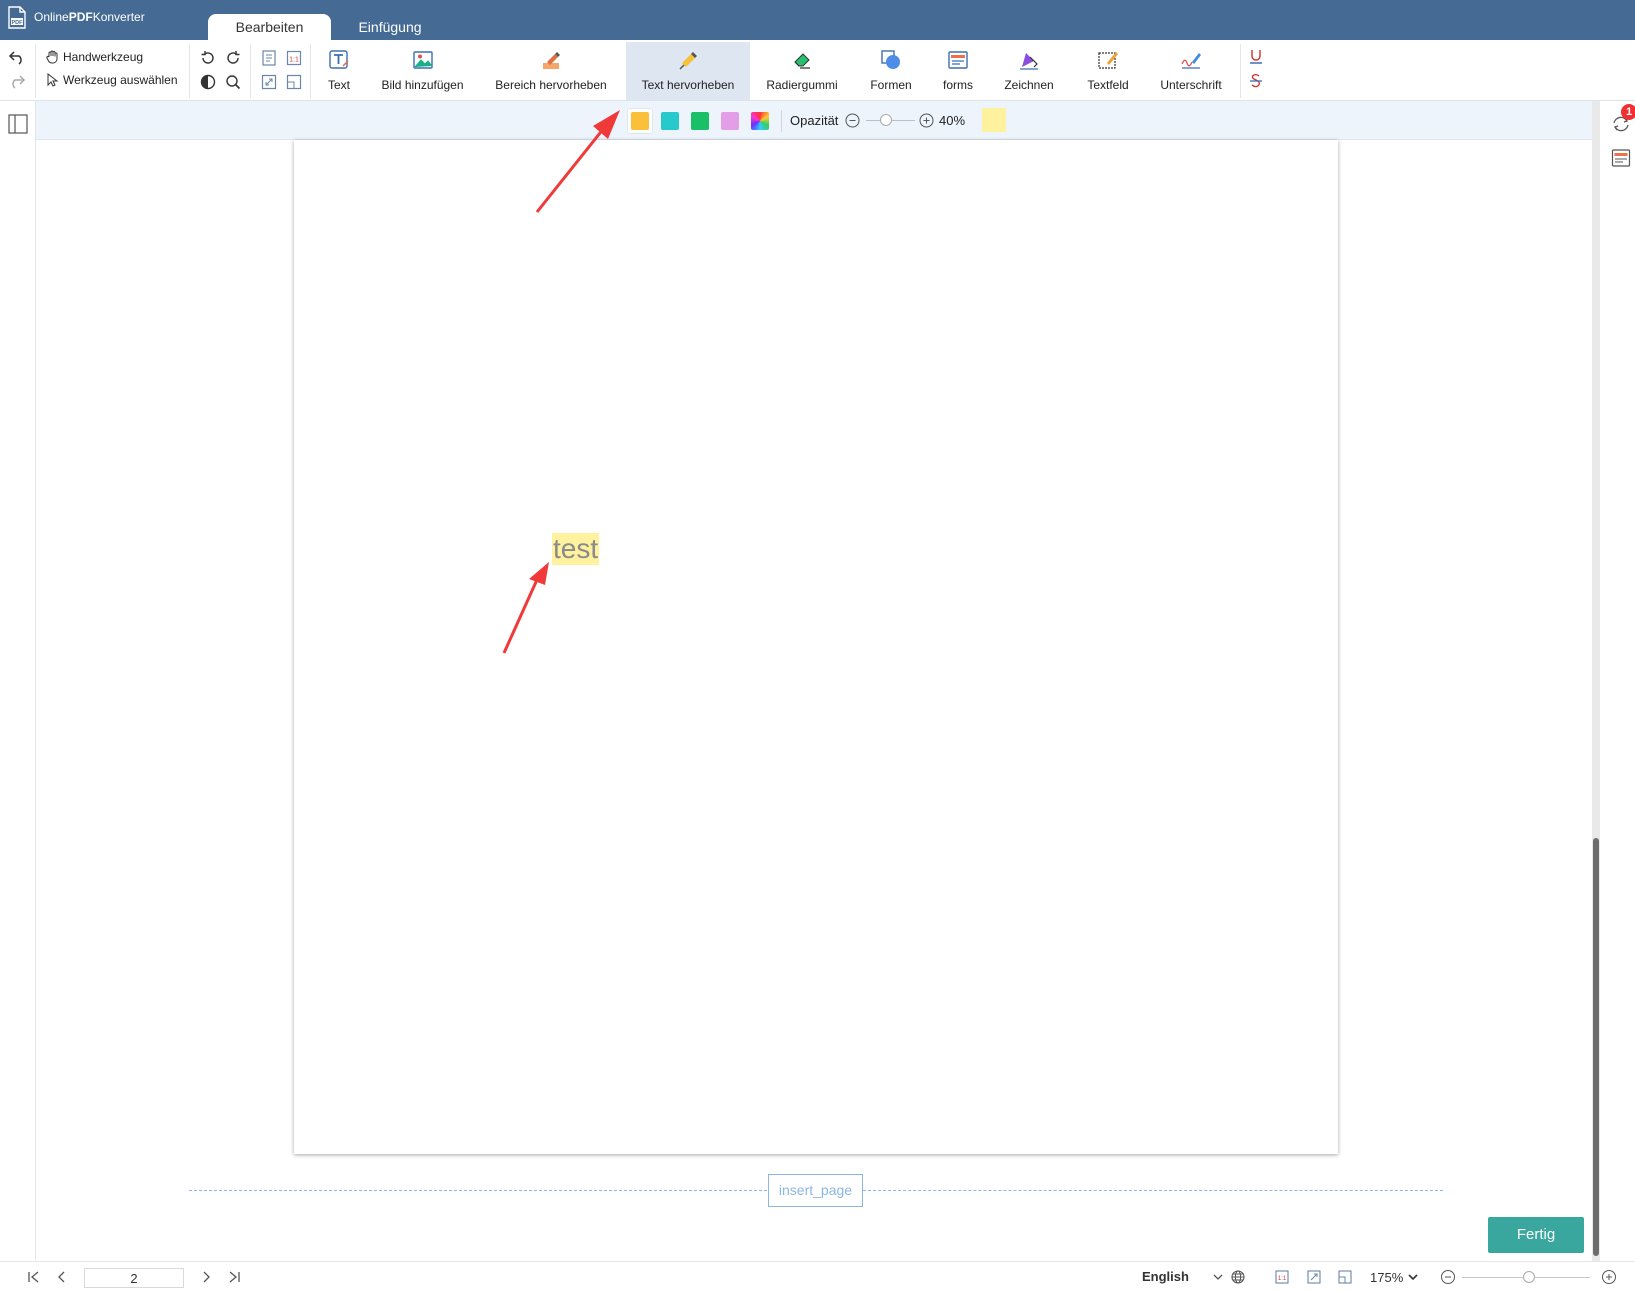 This screenshot has width=1635, height=1292. What do you see at coordinates (338, 85) in the screenshot?
I see `tool-text-label: Text` at bounding box center [338, 85].